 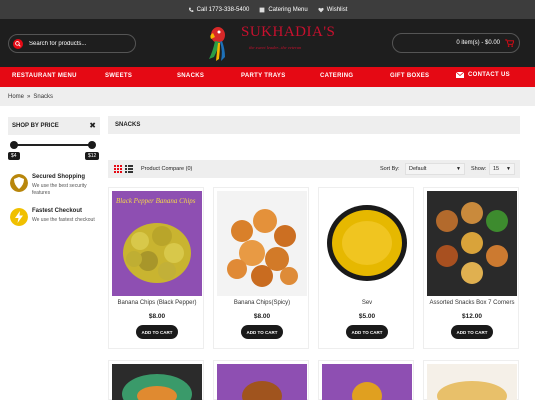 I want to click on sort-value: Default, so click(x=418, y=169).